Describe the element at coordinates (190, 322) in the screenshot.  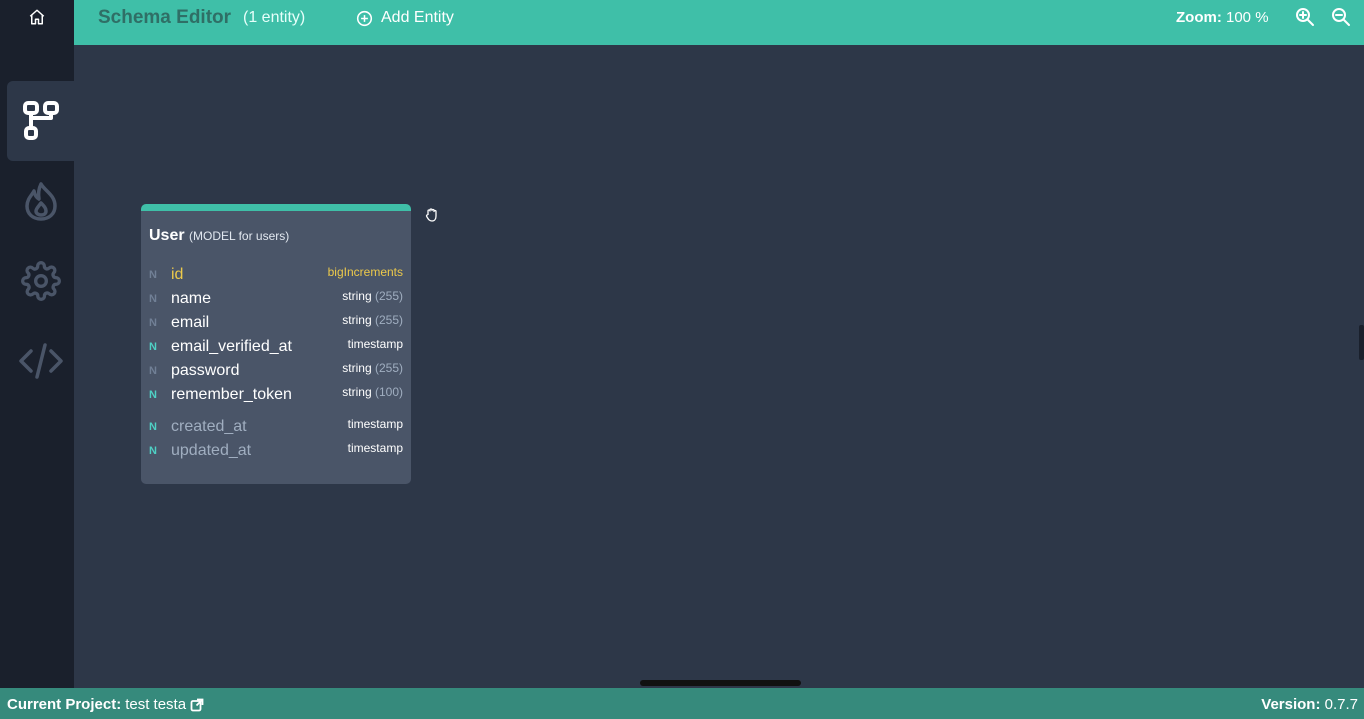
I see `field-name: email` at that location.